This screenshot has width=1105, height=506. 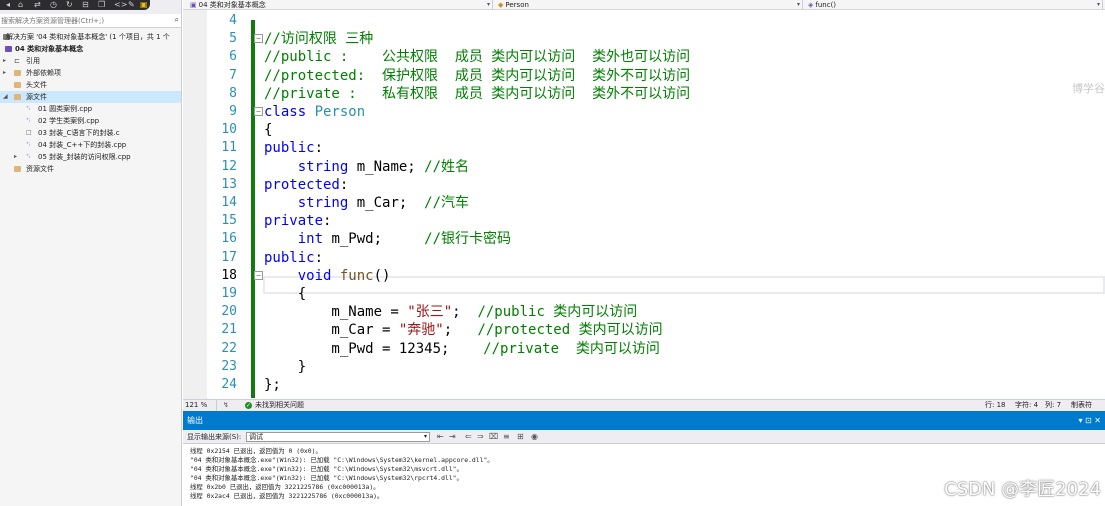 I want to click on tree-item-file-02: ⁺ᵢ 02 学生类案例.cpp, so click(x=90, y=121).